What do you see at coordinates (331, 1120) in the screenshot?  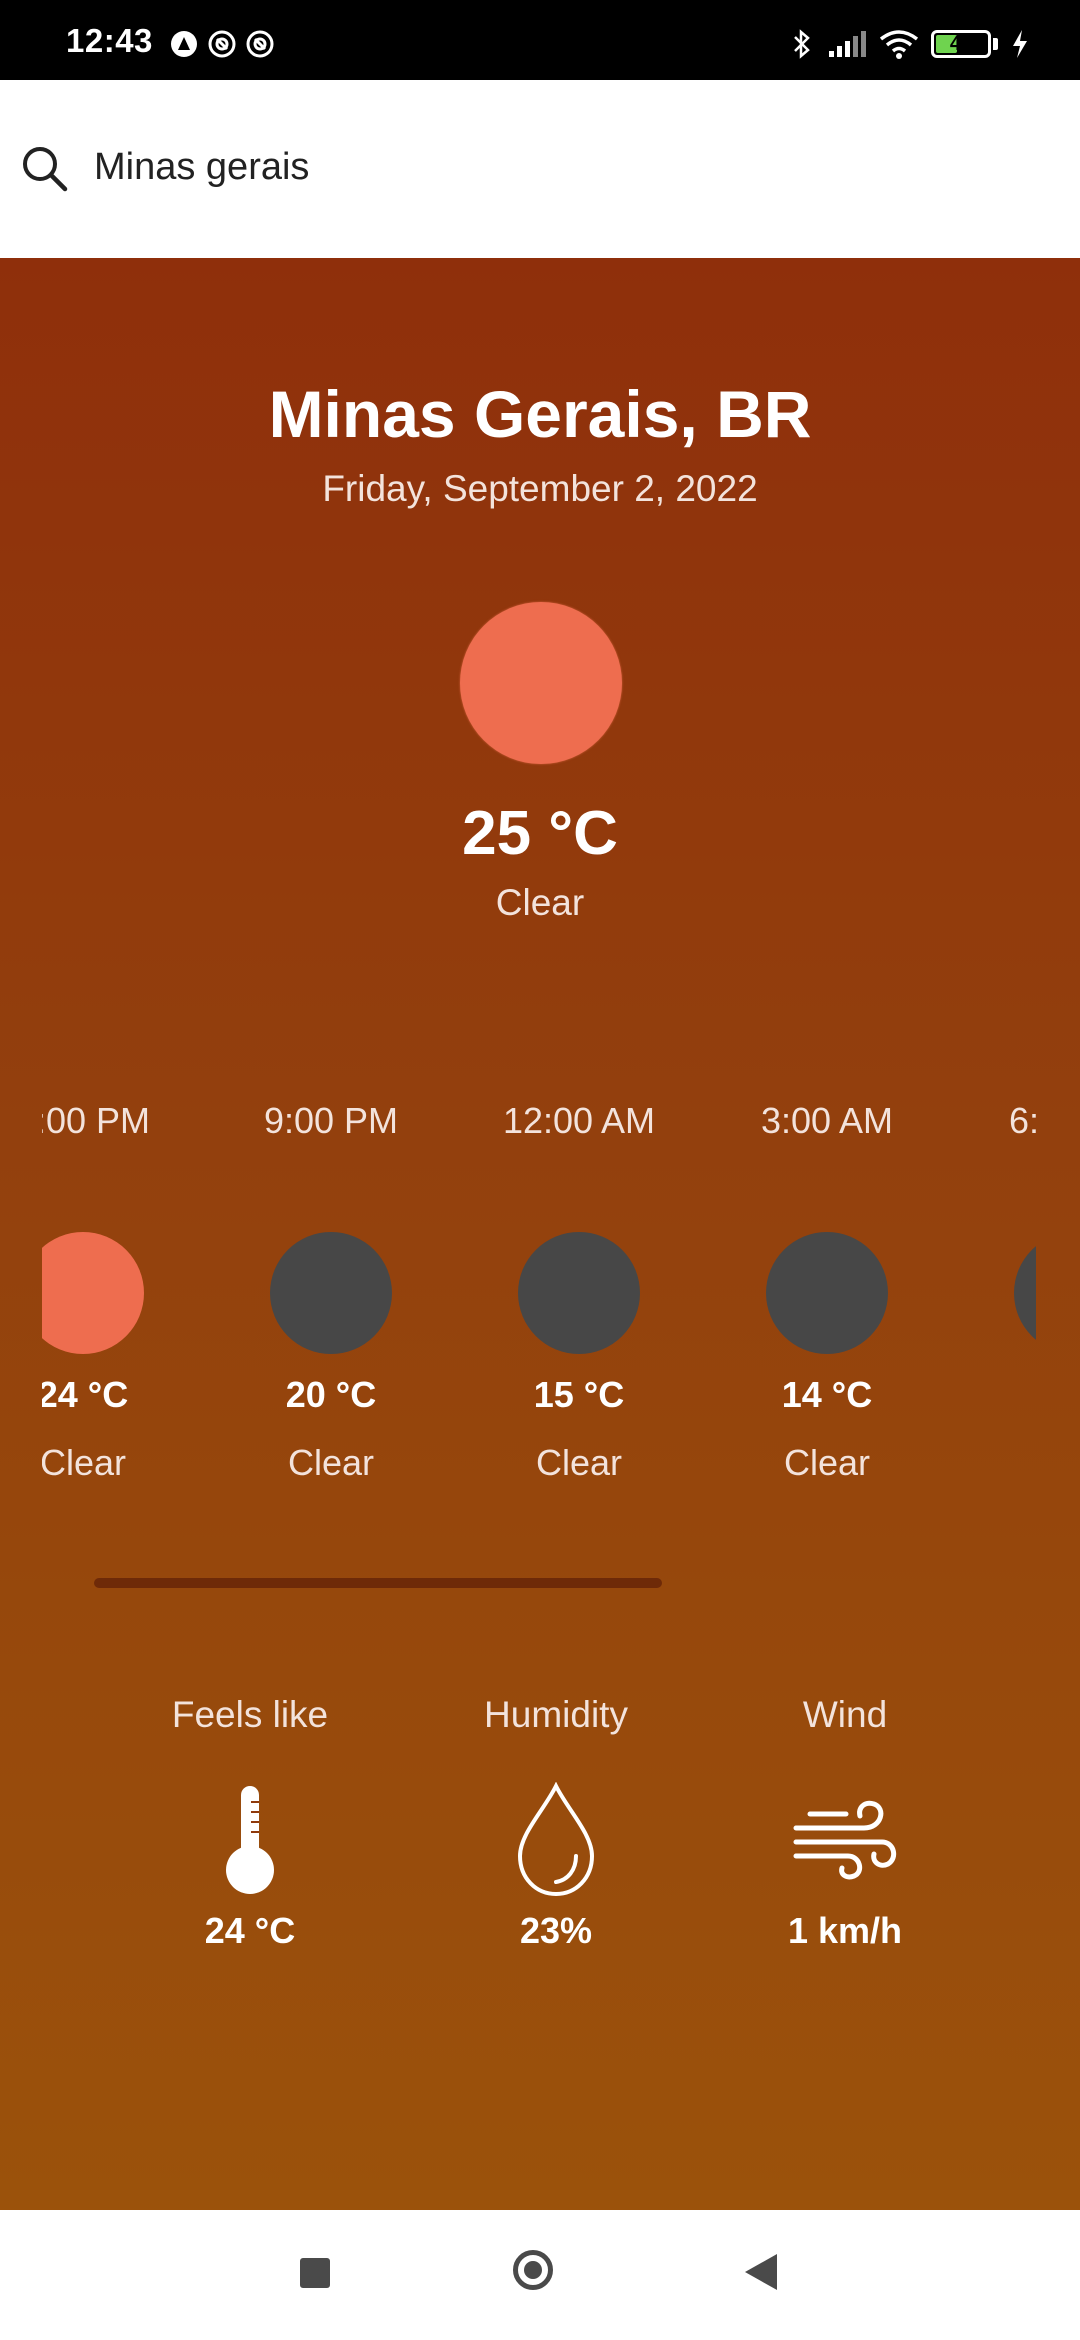 I see `hourly-time: 9:00 PM` at bounding box center [331, 1120].